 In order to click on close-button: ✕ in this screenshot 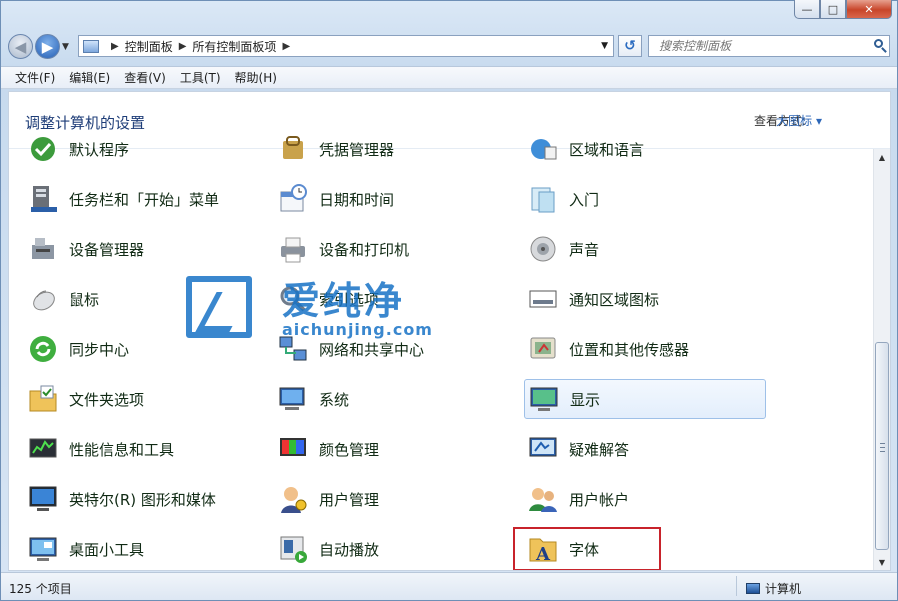, I will do `click(869, 9)`.